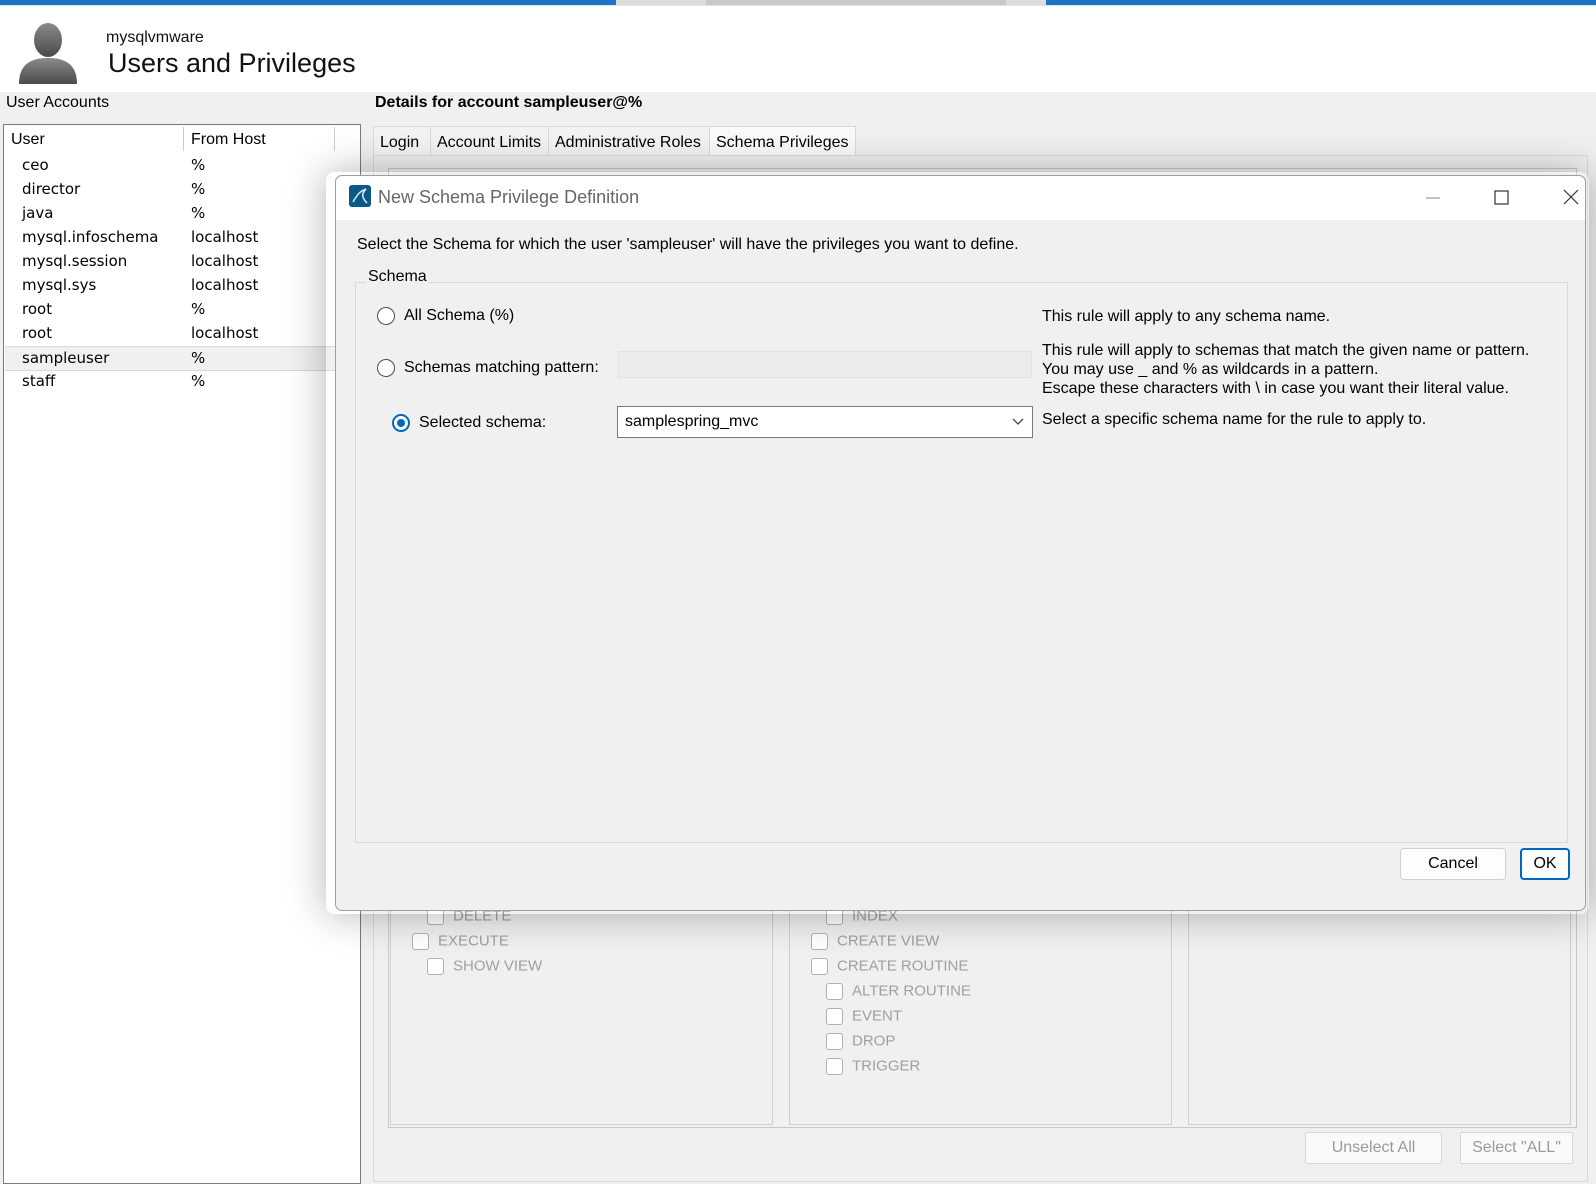 This screenshot has height=1184, width=1596. Describe the element at coordinates (1373, 1148) in the screenshot. I see `unselect-all-button: Unselect All` at that location.